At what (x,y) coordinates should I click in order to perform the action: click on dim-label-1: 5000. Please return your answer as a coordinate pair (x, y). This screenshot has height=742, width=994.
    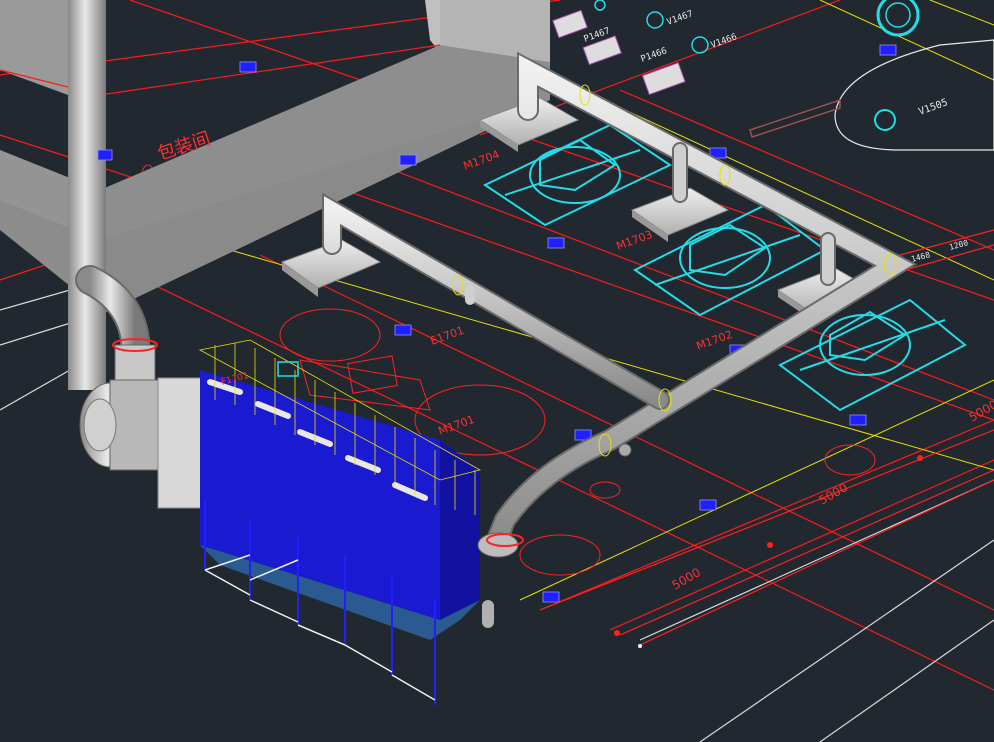
    Looking at the image, I should click on (686, 578).